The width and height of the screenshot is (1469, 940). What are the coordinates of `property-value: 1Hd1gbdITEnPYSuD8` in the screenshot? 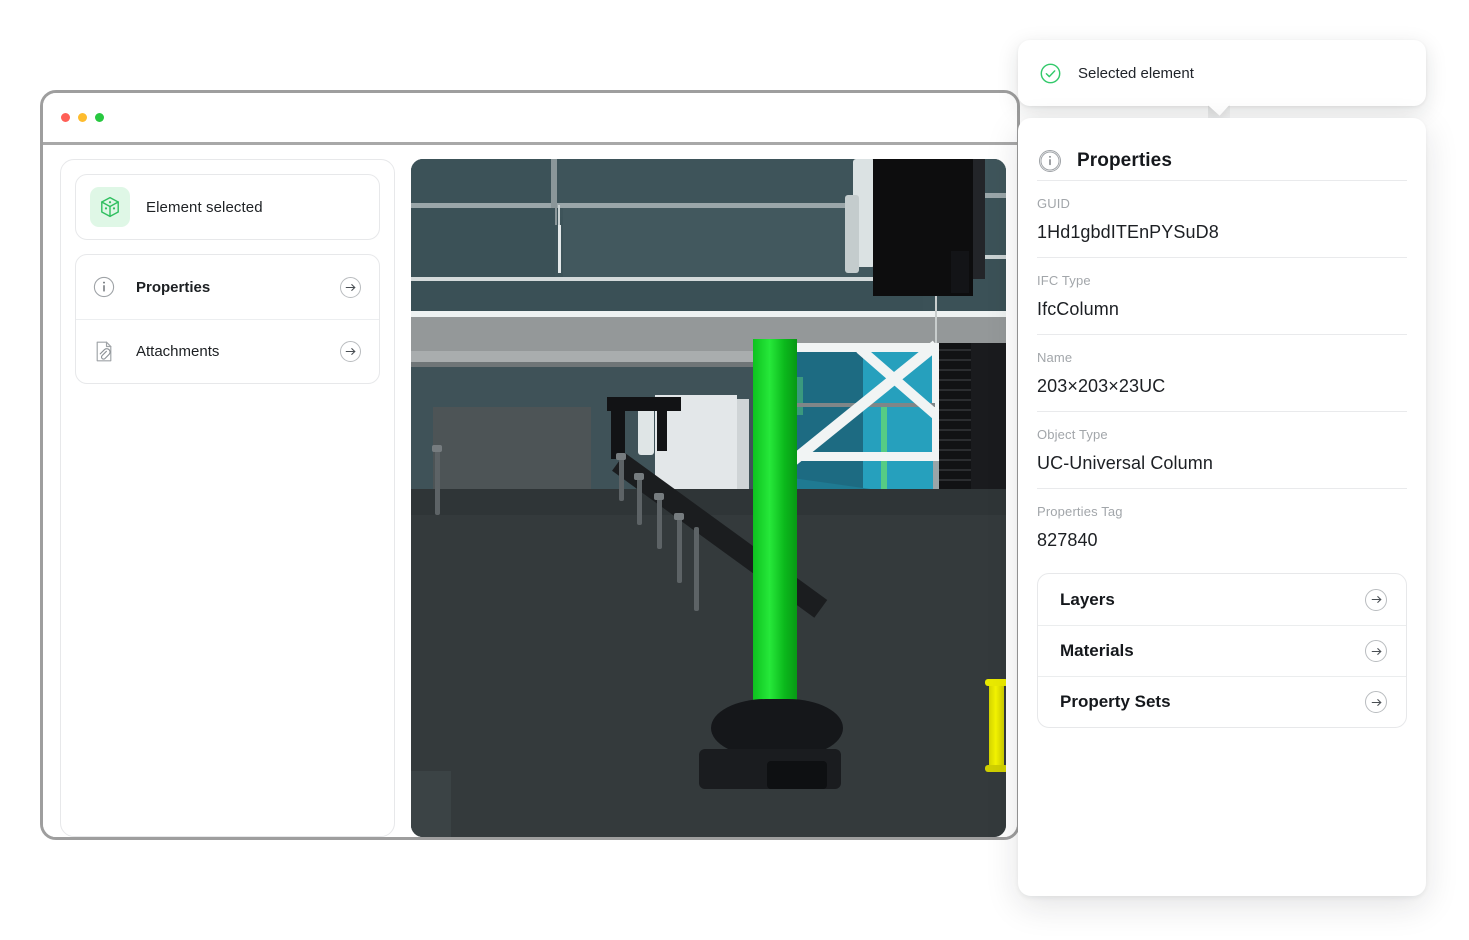 It's located at (1128, 232).